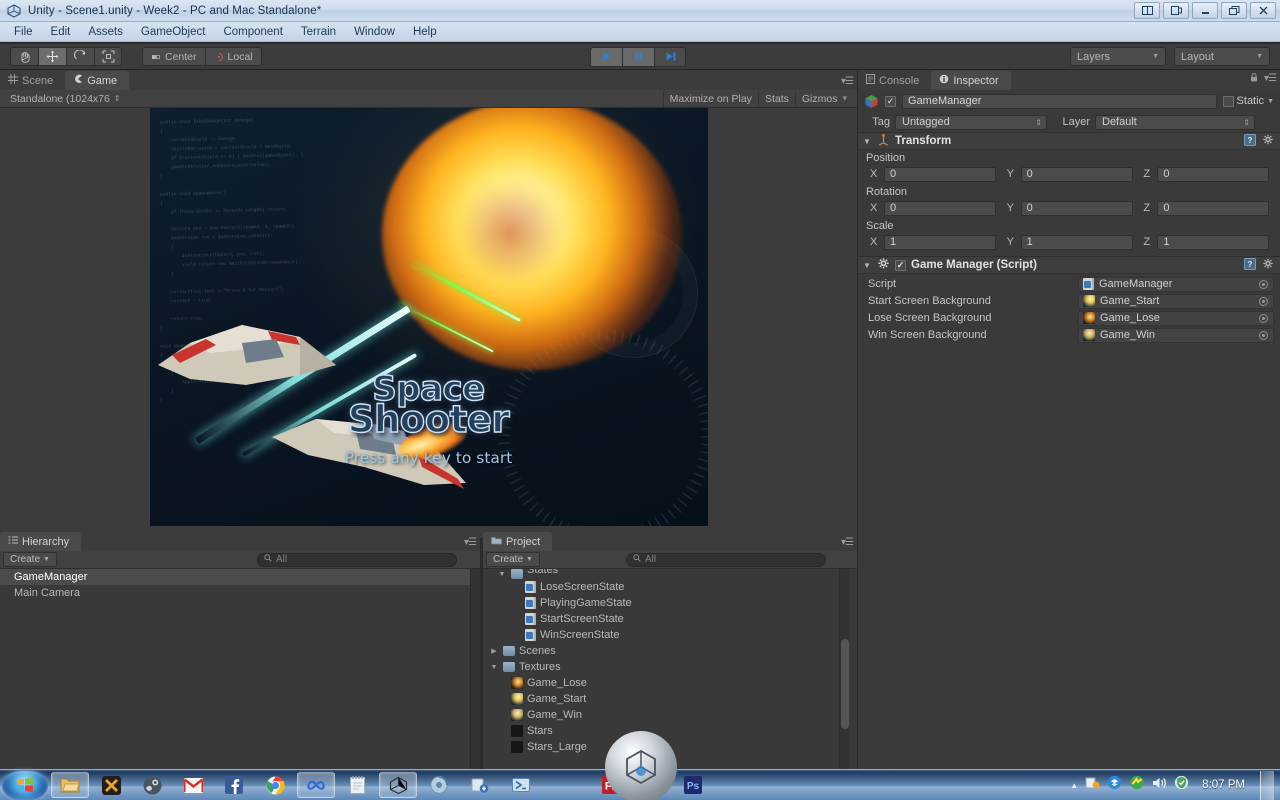  What do you see at coordinates (1248, 101) in the screenshot?
I see `static-toggle: Static ▼` at bounding box center [1248, 101].